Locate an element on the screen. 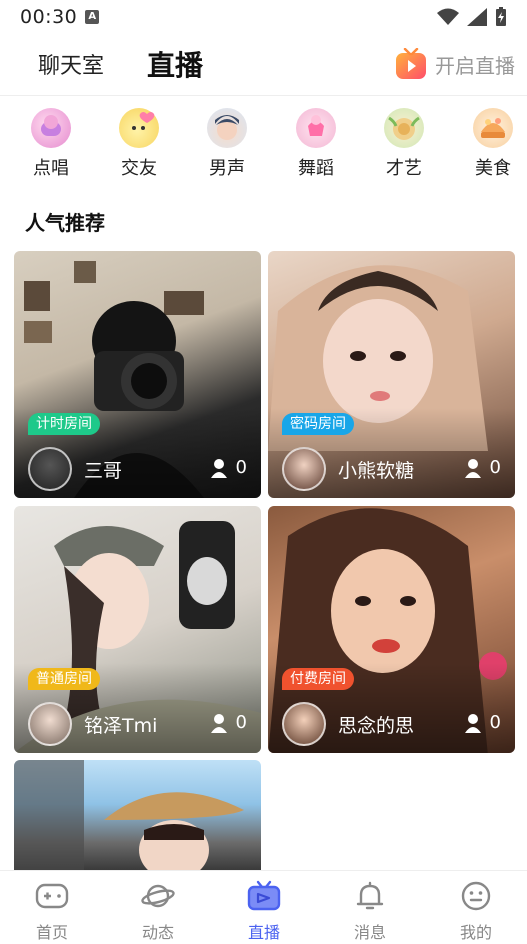 The height and width of the screenshot is (944, 527). tab-live: 直播 is located at coordinates (175, 64).